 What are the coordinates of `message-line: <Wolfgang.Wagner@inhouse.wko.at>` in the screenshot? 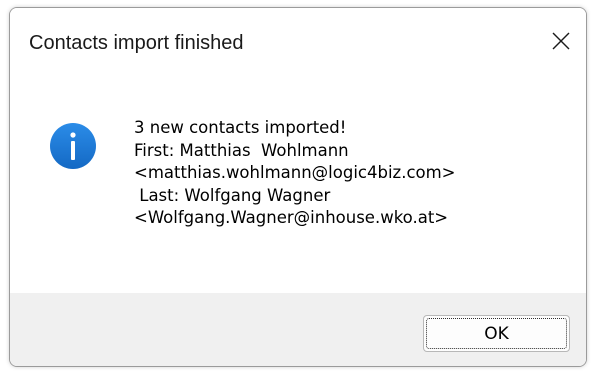 It's located at (291, 217).